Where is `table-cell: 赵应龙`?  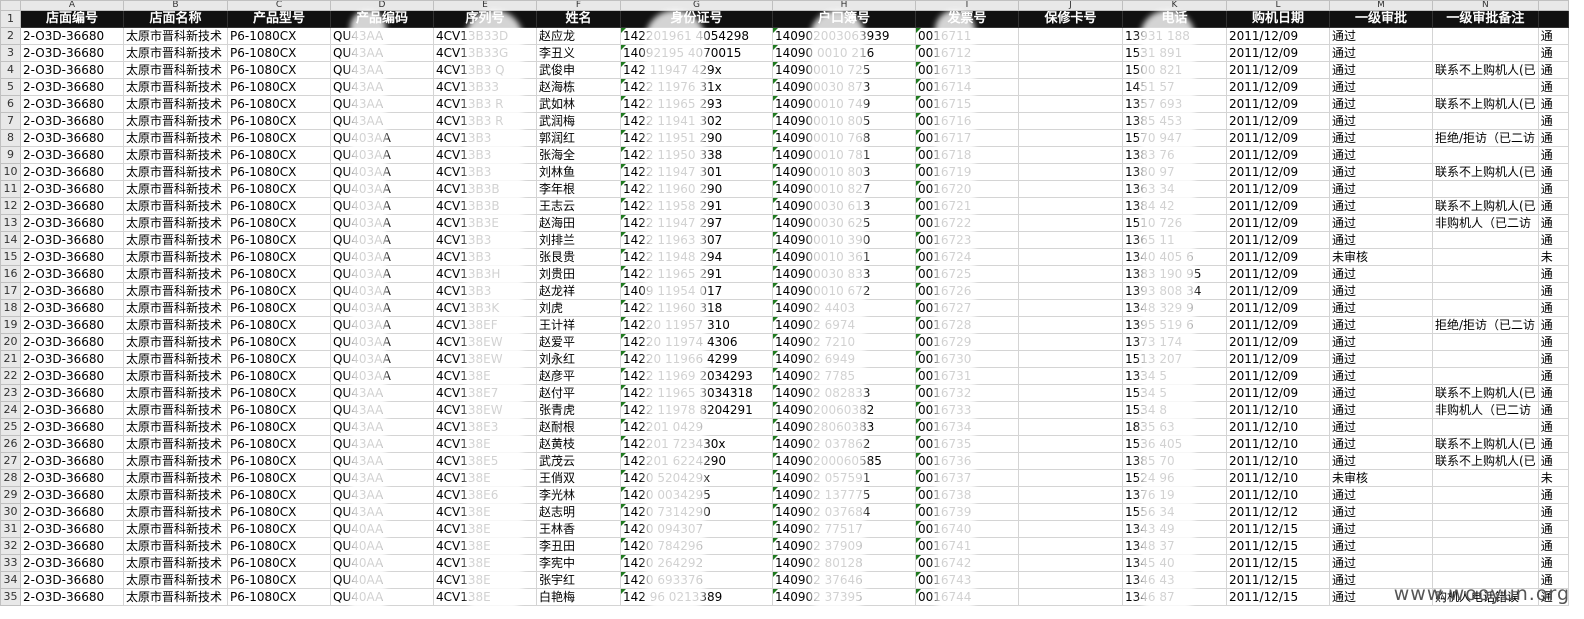
table-cell: 赵应龙 is located at coordinates (578, 36).